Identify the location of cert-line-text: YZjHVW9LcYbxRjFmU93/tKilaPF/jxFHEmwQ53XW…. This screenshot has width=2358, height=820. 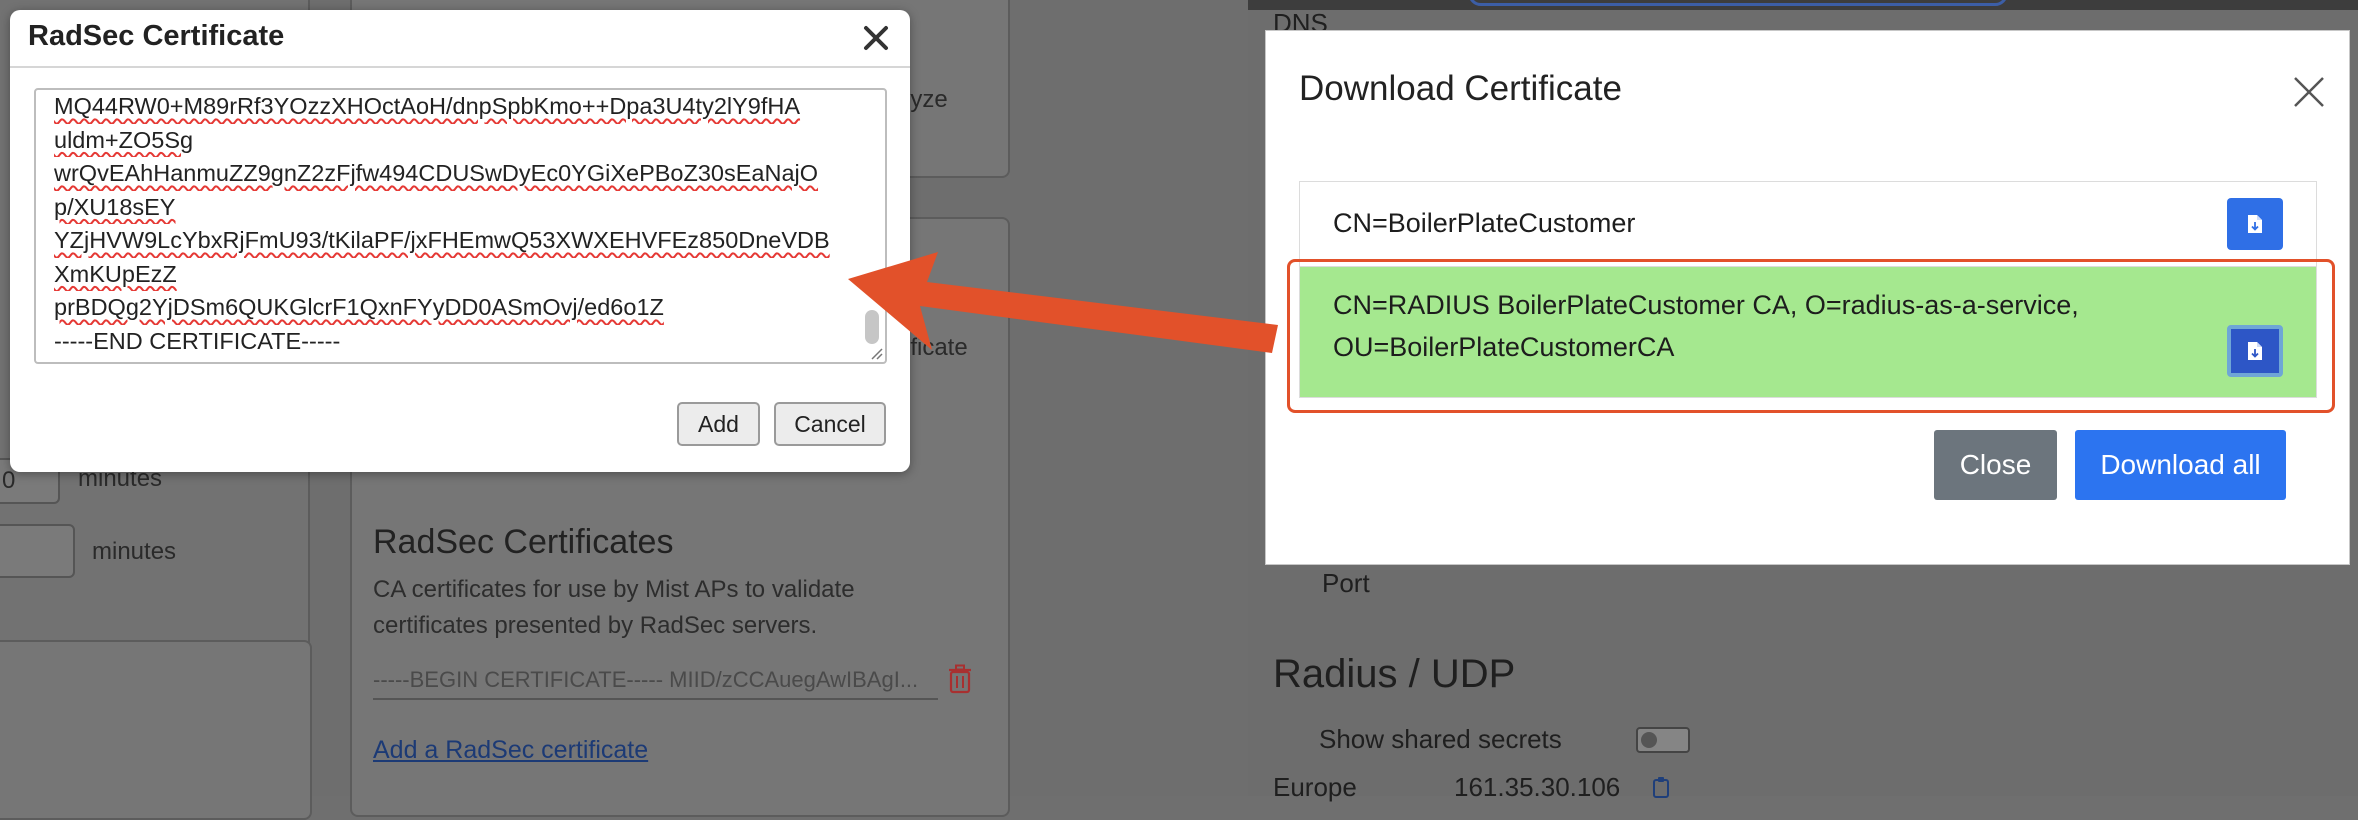
(442, 240).